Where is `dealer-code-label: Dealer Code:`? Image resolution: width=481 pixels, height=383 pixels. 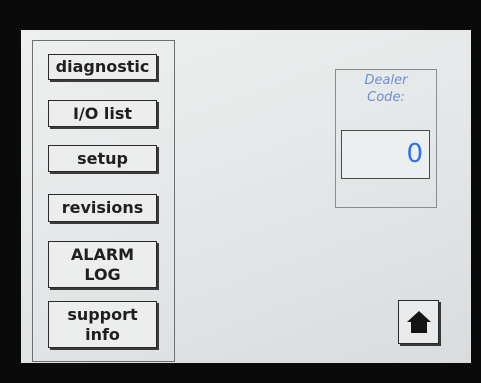
dealer-code-label: Dealer Code: is located at coordinates (386, 89).